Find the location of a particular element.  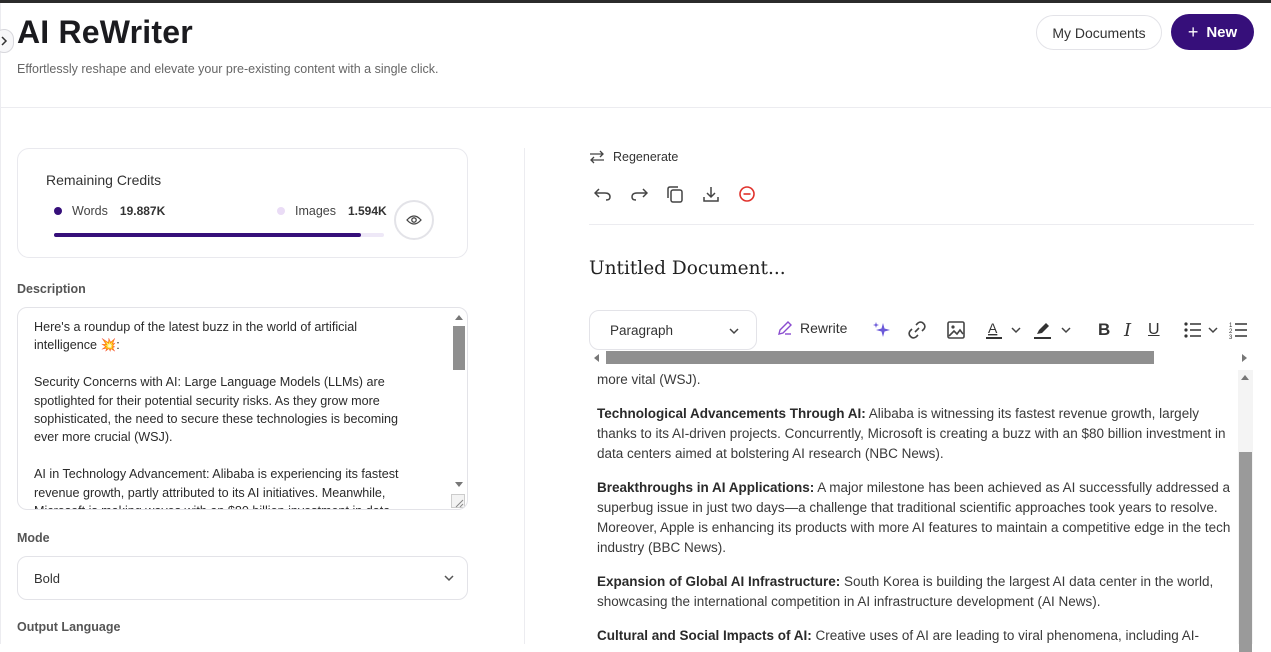

chevron-down-icon is located at coordinates (449, 578).